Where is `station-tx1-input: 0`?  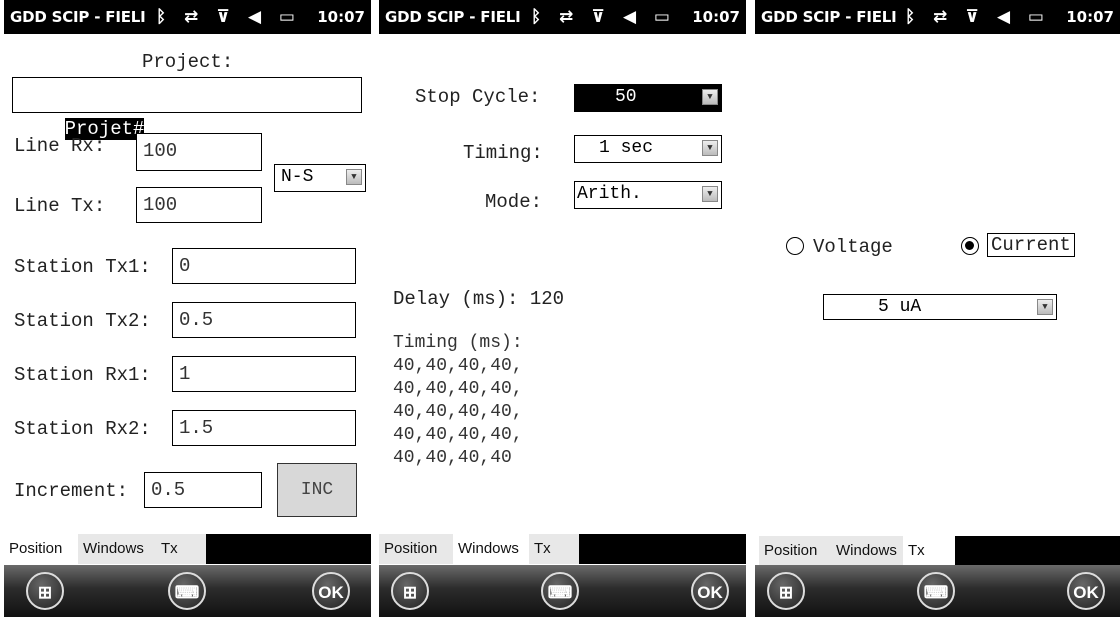
station-tx1-input: 0 is located at coordinates (264, 266).